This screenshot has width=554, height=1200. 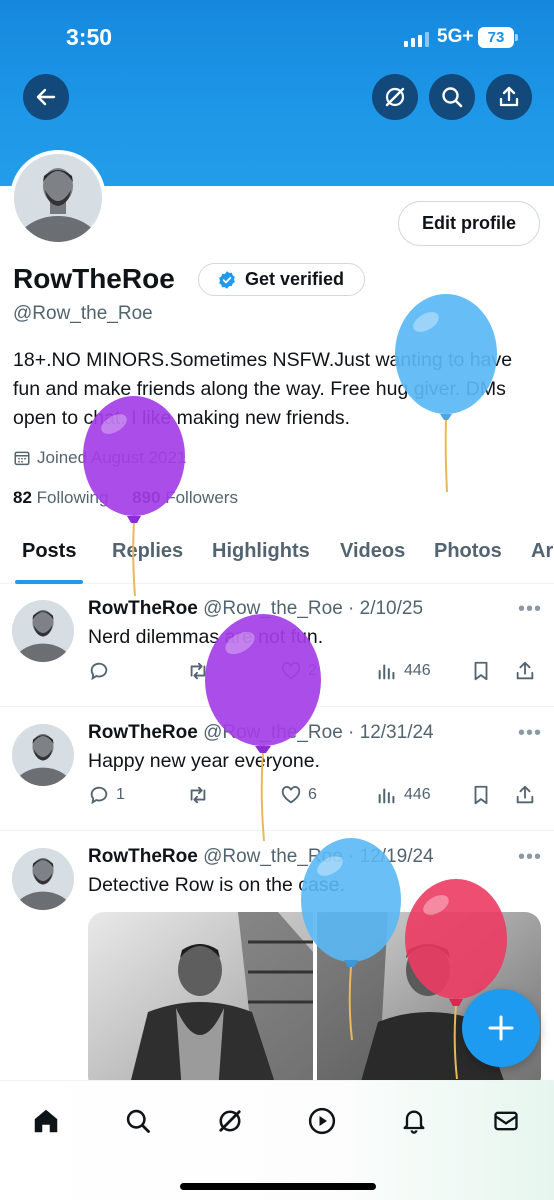 I want to click on tab-photos: Photos, so click(x=468, y=551).